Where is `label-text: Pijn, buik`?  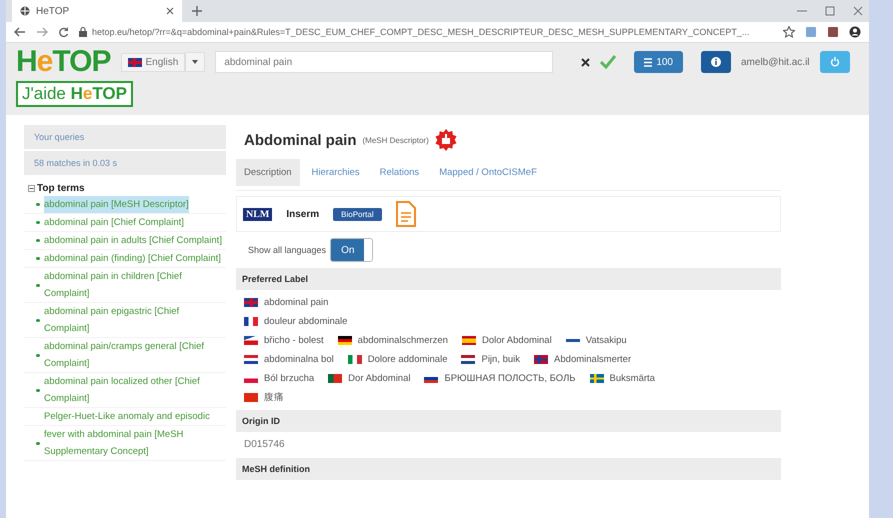
label-text: Pijn, buik is located at coordinates (500, 359).